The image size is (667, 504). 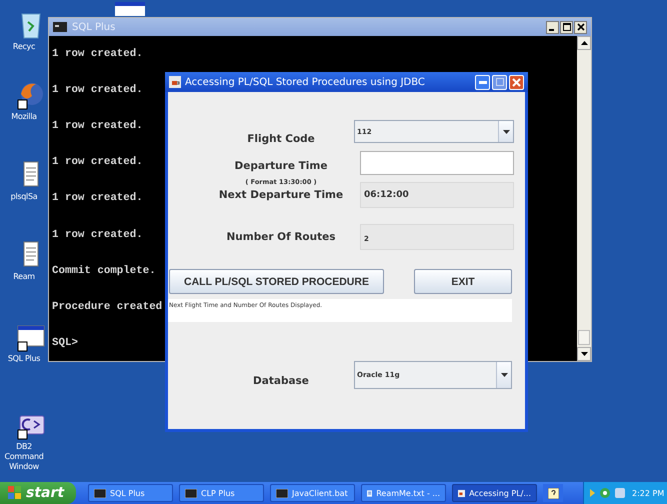 I want to click on taskbar-button, so click(x=553, y=493).